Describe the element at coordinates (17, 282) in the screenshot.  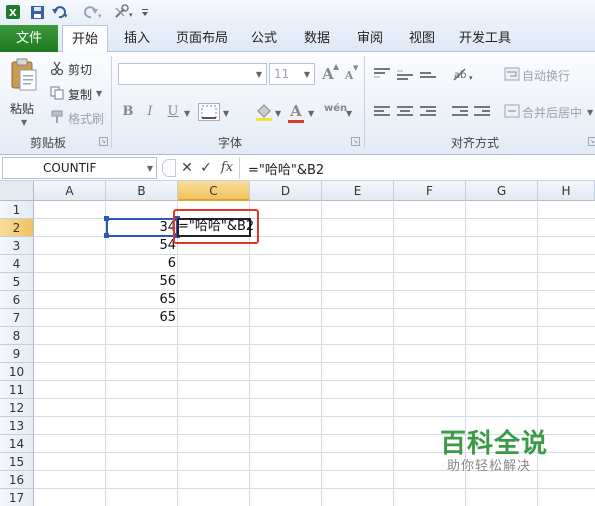
I see `row-header: 5` at that location.